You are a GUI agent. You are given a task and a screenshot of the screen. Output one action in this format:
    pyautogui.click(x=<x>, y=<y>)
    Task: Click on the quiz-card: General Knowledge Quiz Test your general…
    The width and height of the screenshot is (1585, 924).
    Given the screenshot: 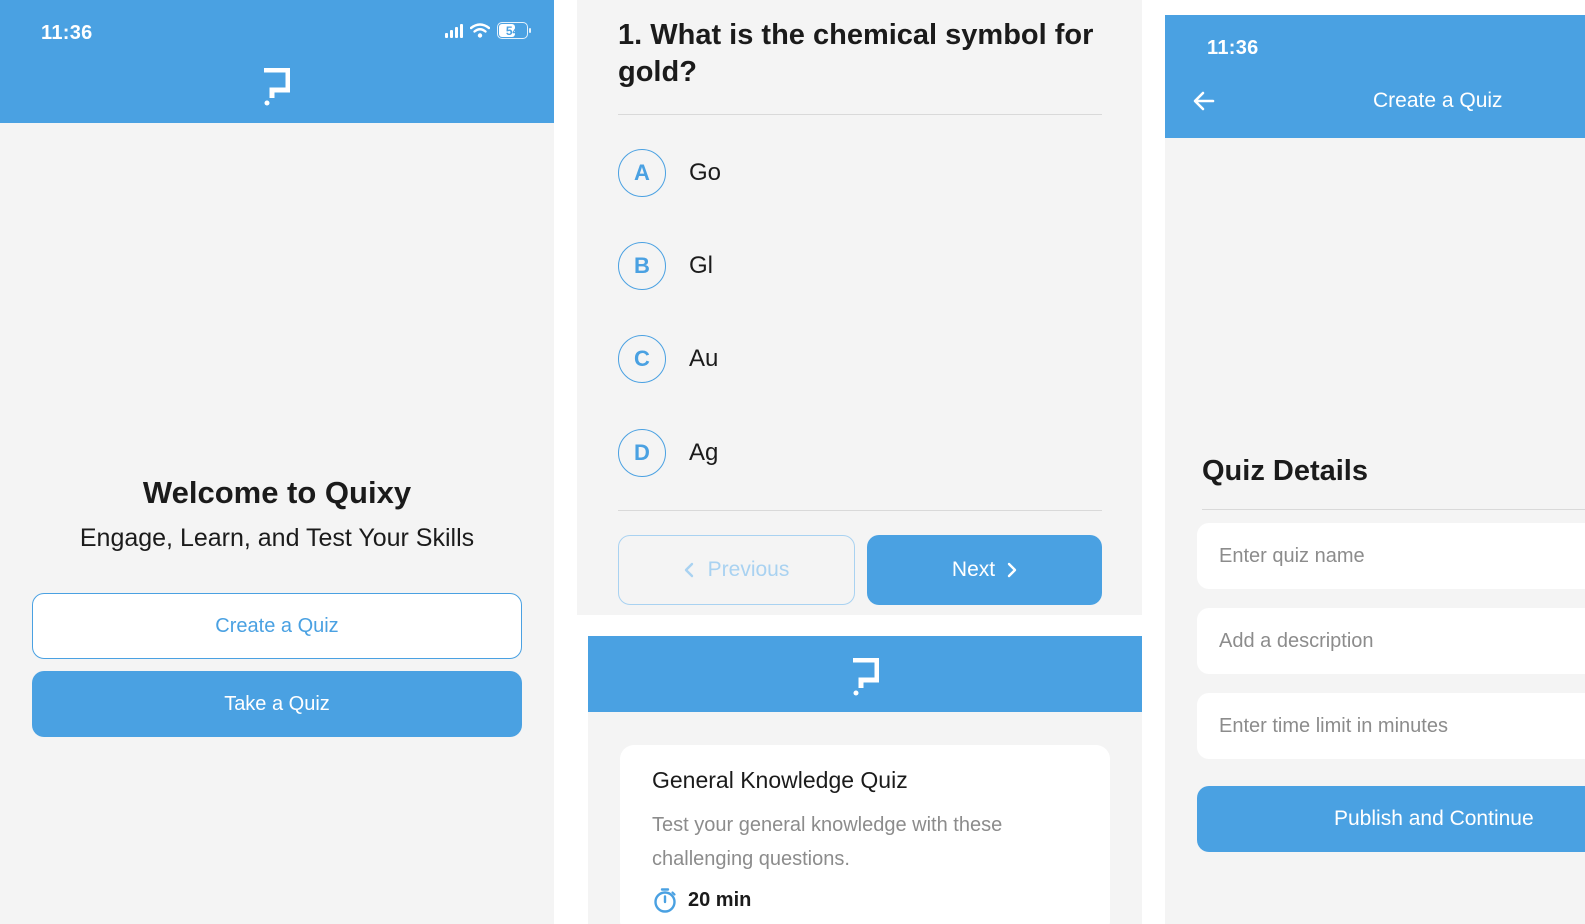 What is the action you would take?
    pyautogui.click(x=865, y=834)
    